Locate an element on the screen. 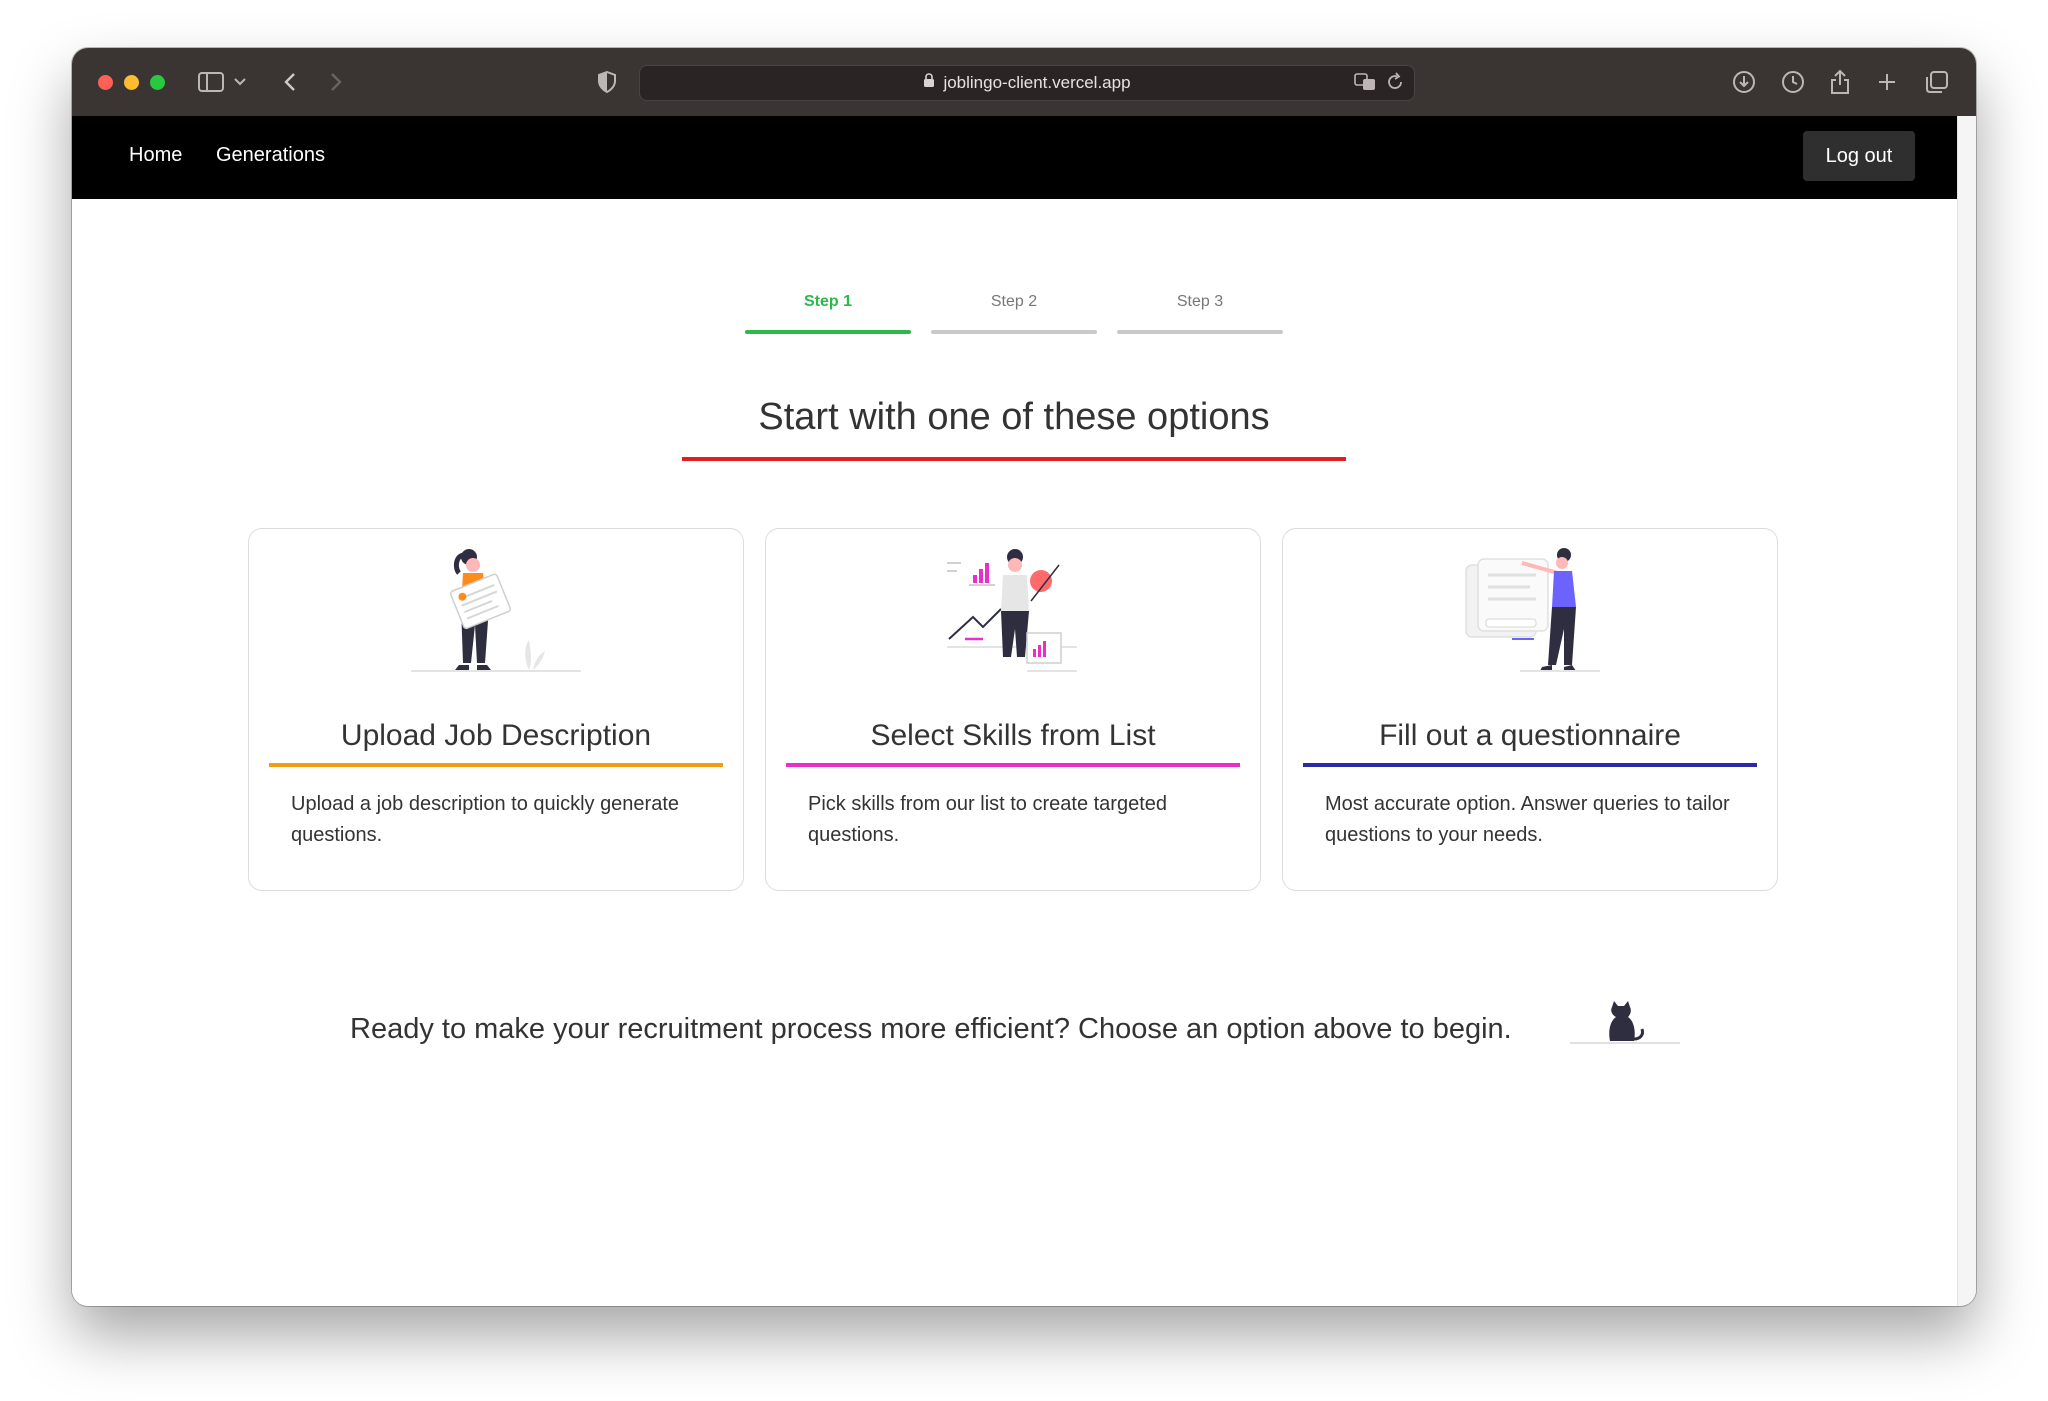  forward-icon is located at coordinates (336, 82).